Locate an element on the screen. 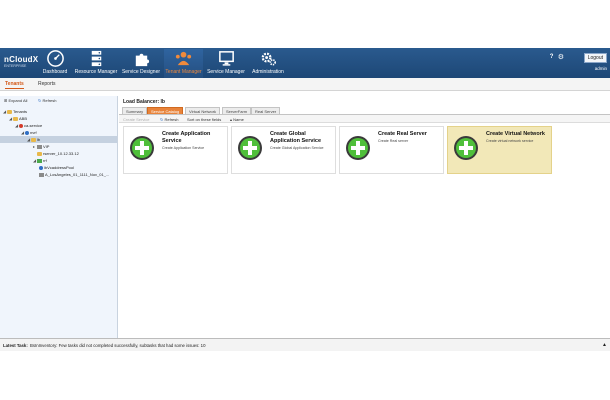 The height and width of the screenshot is (400, 610). card-title: Create Application Service is located at coordinates (186, 137).